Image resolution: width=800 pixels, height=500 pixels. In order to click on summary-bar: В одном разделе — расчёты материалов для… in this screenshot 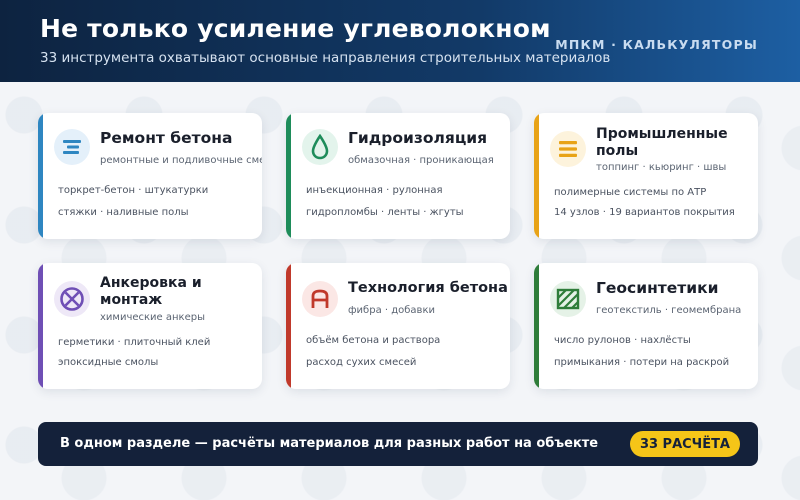, I will do `click(398, 444)`.